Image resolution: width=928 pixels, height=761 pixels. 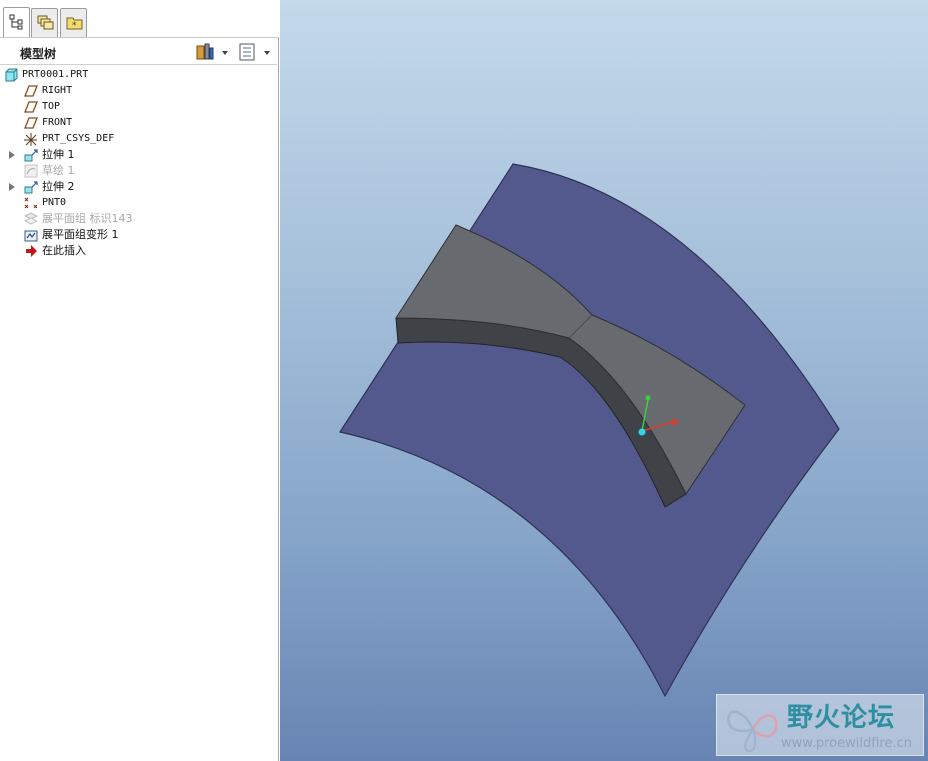 What do you see at coordinates (55, 74) in the screenshot?
I see `tree-item-label: PRT0001.PRT` at bounding box center [55, 74].